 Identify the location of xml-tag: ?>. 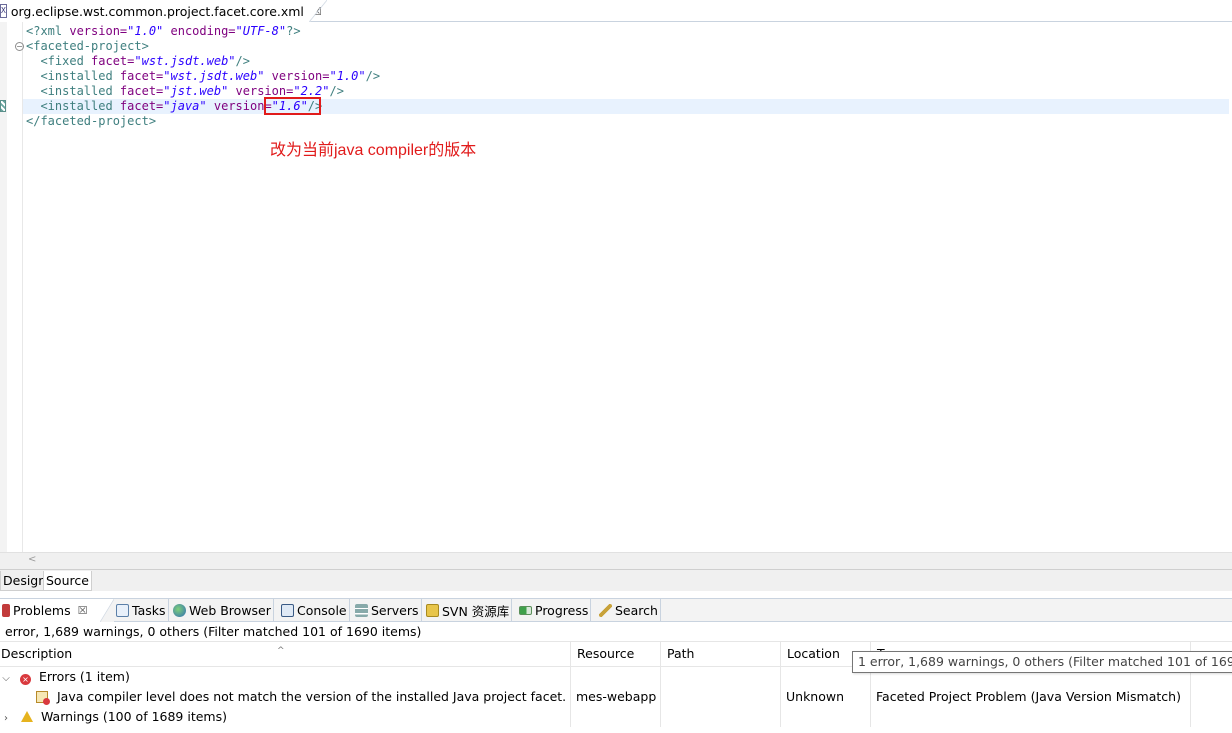
(293, 31).